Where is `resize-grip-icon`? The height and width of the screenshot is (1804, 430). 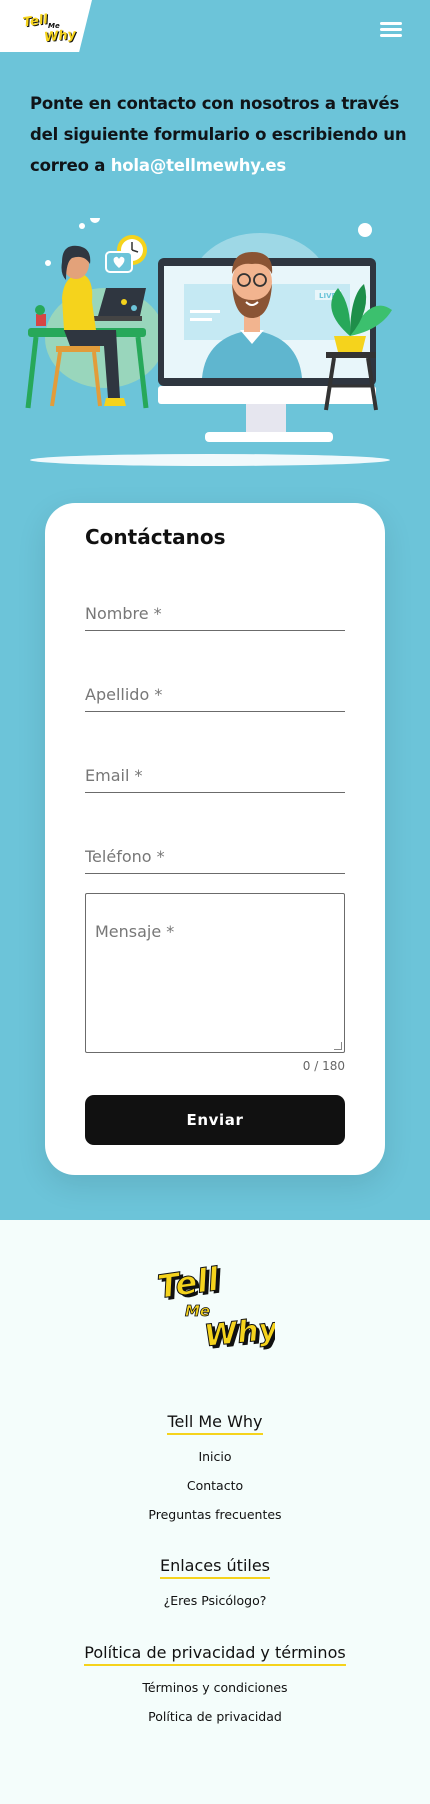 resize-grip-icon is located at coordinates (338, 1046).